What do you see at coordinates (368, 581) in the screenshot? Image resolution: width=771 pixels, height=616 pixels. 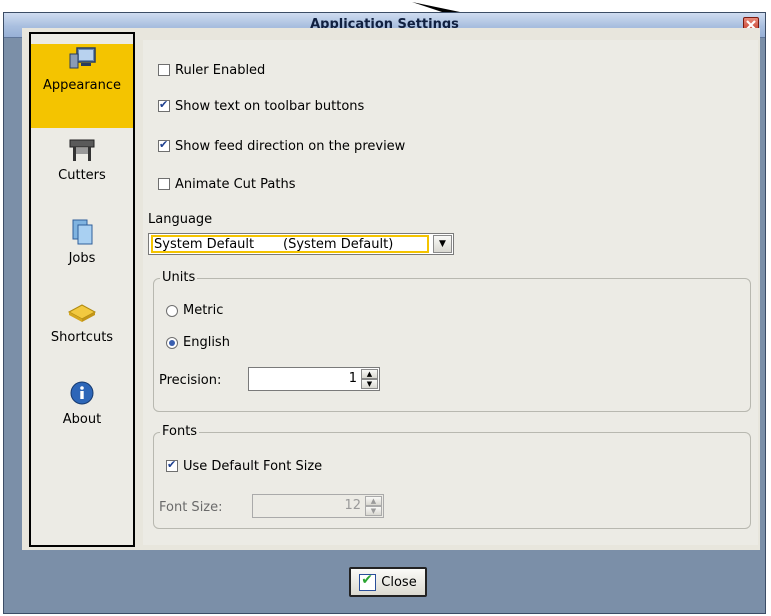 I see `checkmark-icon` at bounding box center [368, 581].